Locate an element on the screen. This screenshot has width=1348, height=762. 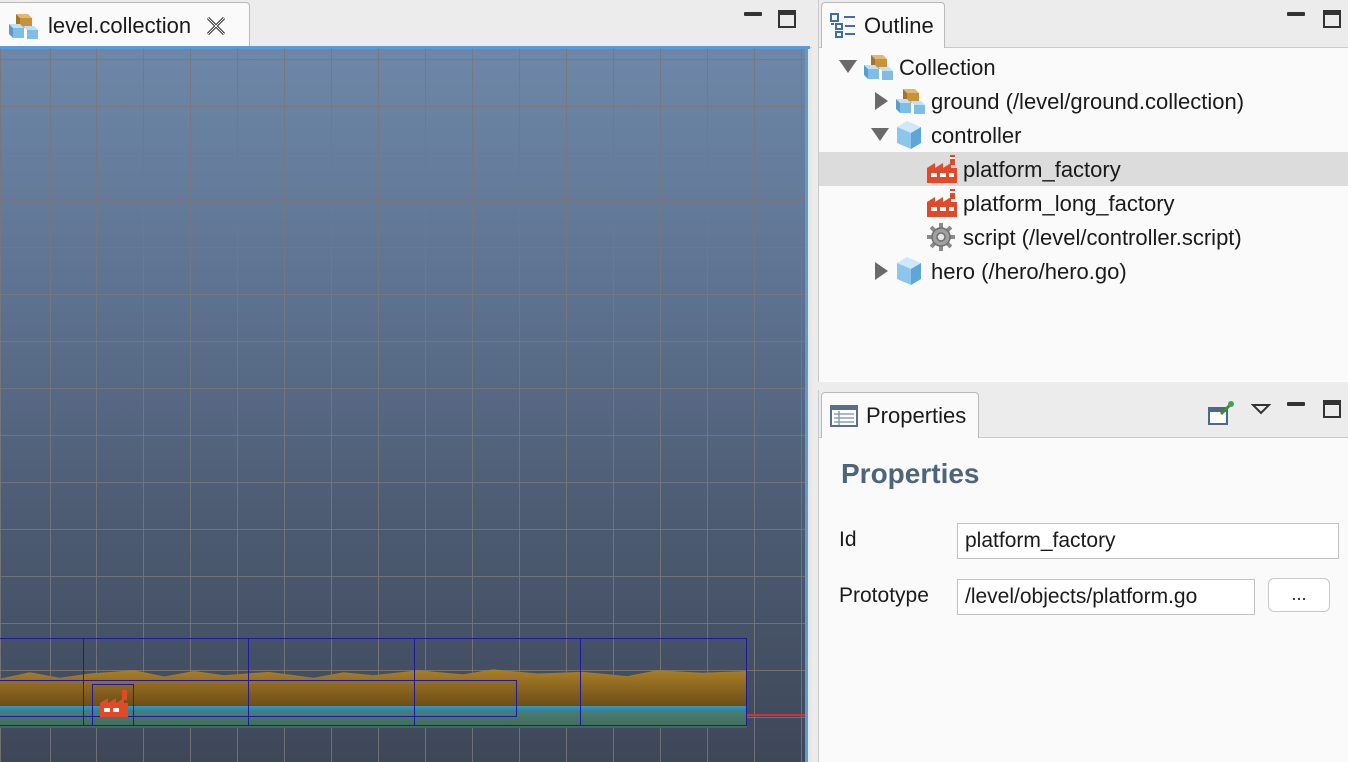
tree-item-label: Collection is located at coordinates (947, 67).